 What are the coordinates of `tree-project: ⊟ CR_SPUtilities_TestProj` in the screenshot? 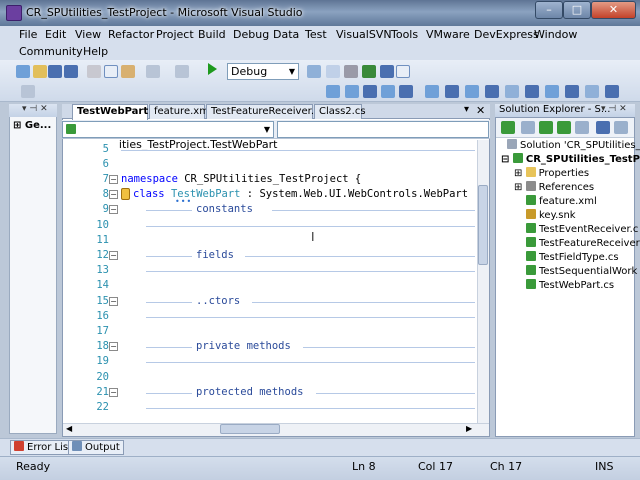 It's located at (570, 160).